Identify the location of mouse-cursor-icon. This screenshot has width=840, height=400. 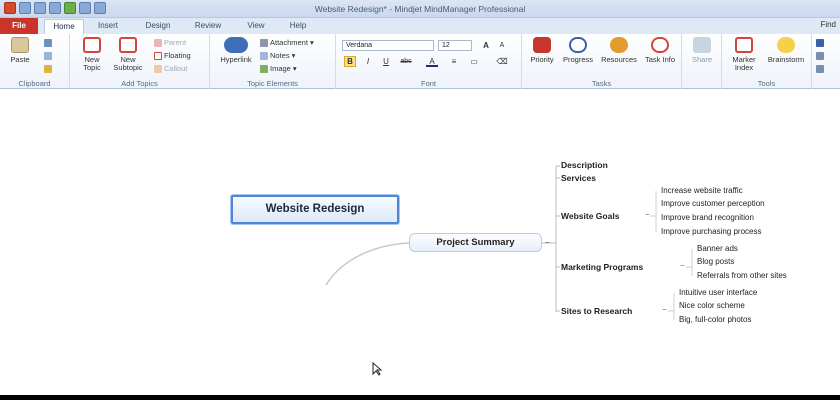
(377, 369).